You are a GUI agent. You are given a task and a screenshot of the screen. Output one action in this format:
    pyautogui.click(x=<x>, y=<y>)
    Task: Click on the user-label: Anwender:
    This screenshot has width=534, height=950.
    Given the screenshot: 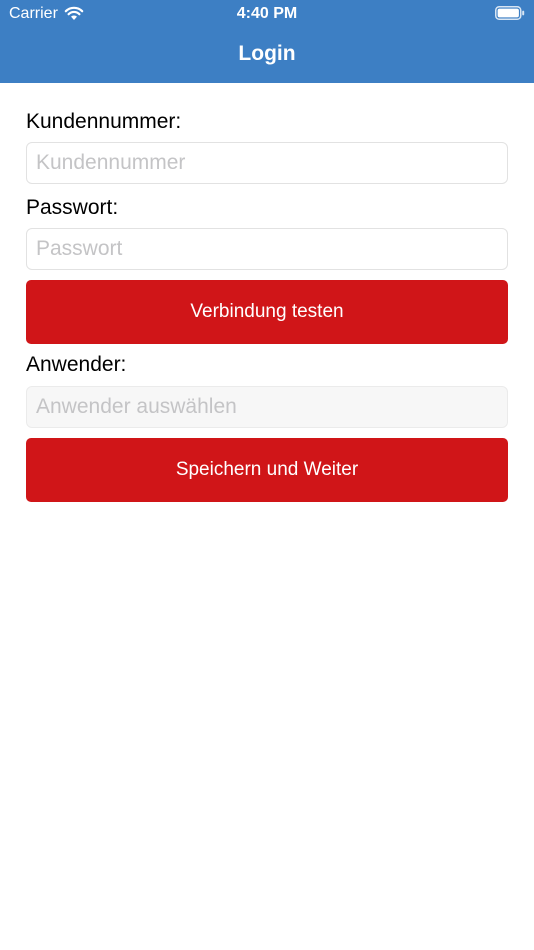 What is the action you would take?
    pyautogui.click(x=76, y=364)
    